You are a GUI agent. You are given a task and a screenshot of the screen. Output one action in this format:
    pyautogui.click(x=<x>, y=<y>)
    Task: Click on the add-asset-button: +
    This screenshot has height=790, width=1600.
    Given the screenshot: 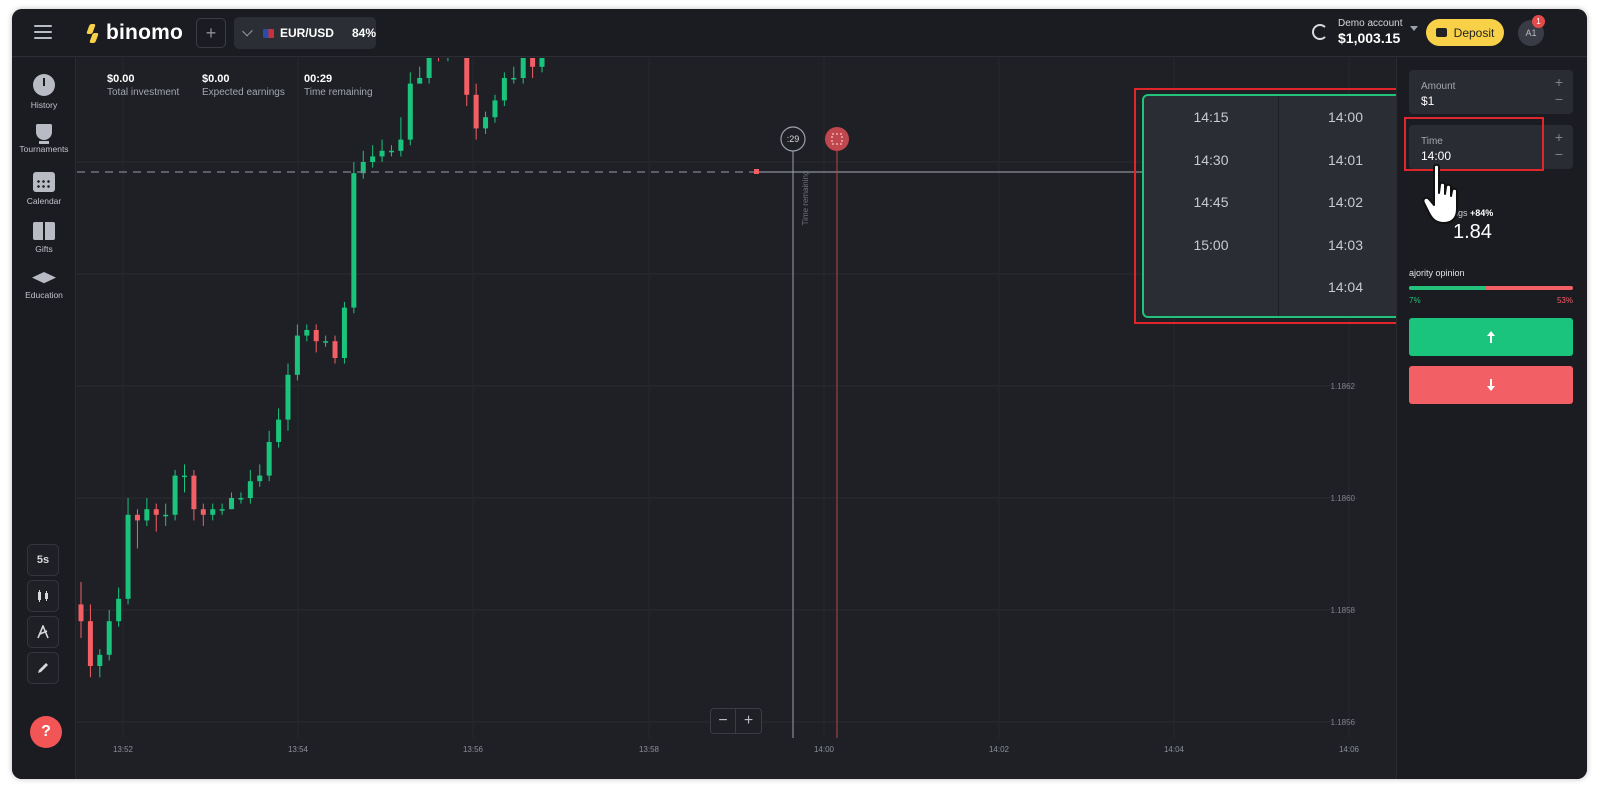 What is the action you would take?
    pyautogui.click(x=211, y=33)
    